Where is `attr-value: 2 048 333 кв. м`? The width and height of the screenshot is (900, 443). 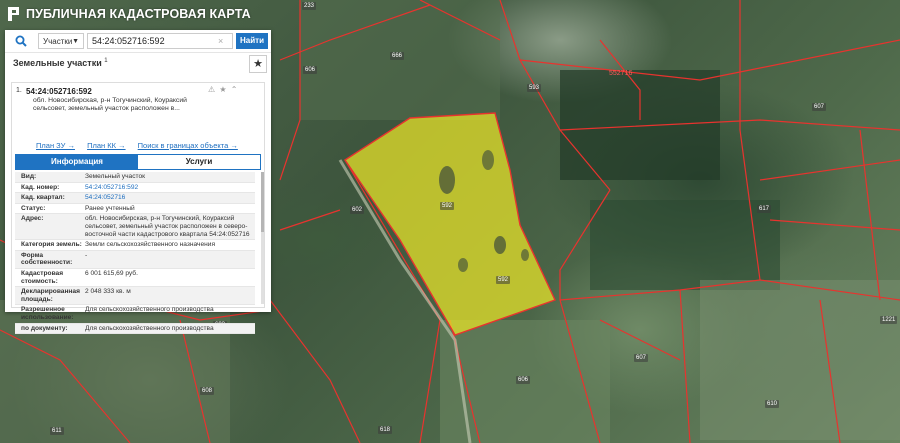
attr-value: 2 048 333 кв. м is located at coordinates (108, 292).